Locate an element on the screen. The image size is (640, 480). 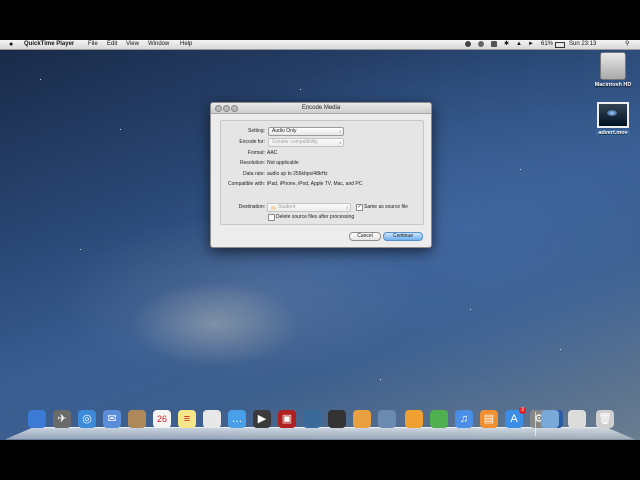
folder-icon is located at coordinates (273, 207).